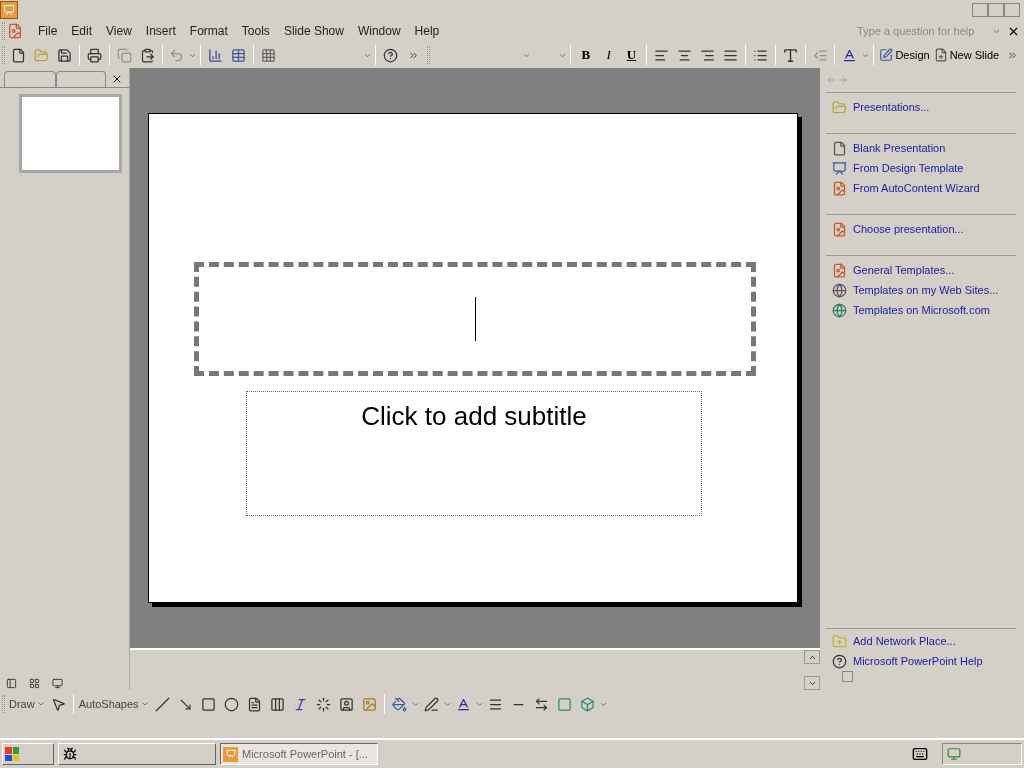 The width and height of the screenshot is (1024, 768). I want to click on menu-item: View, so click(119, 31).